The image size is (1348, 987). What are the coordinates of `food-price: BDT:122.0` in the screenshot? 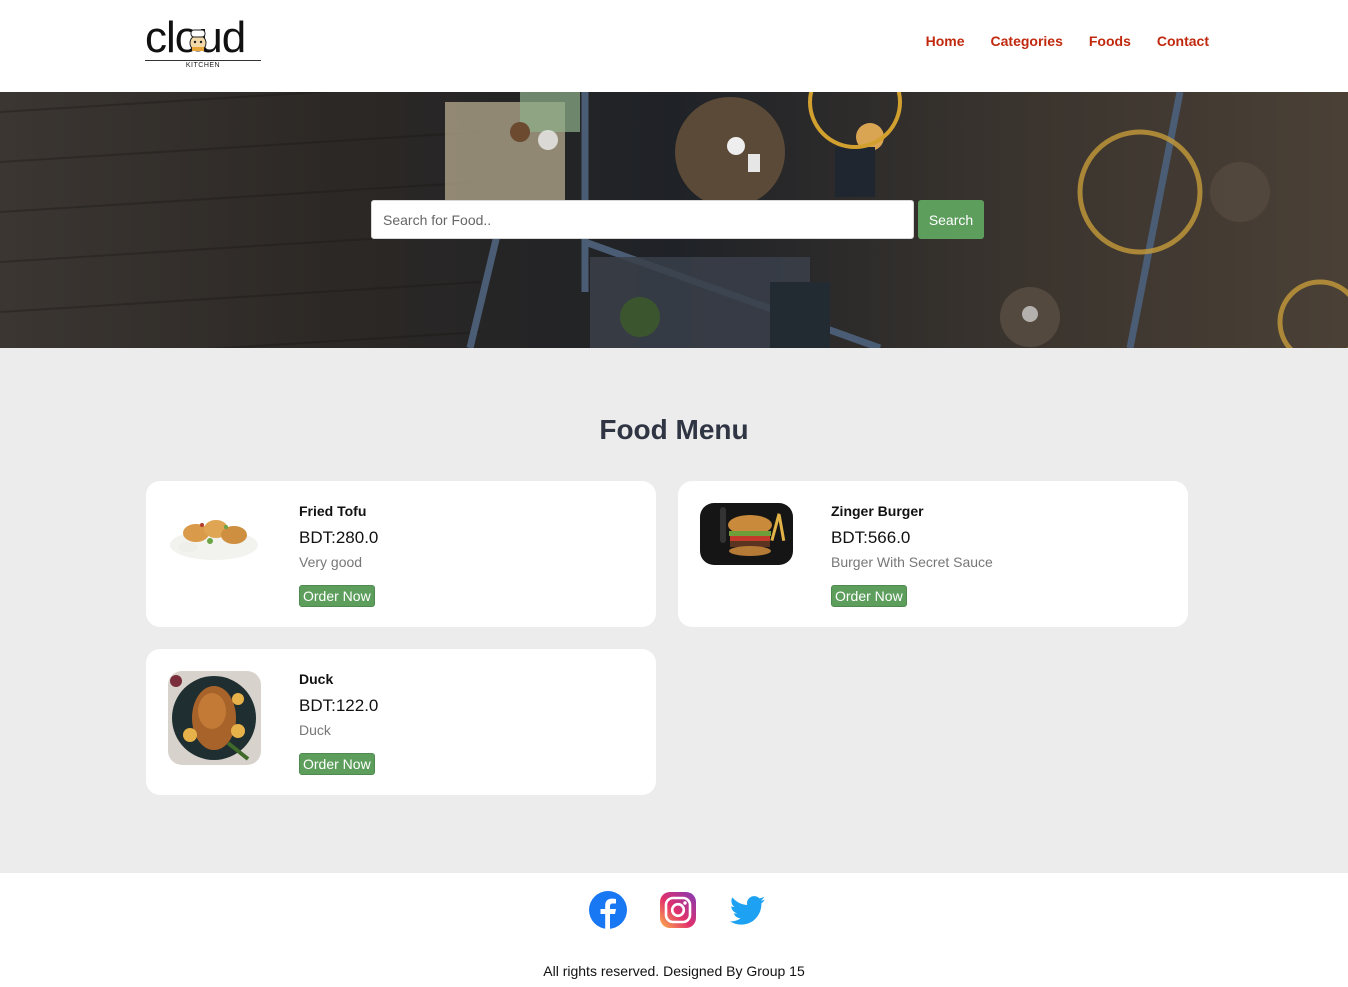 It's located at (339, 705).